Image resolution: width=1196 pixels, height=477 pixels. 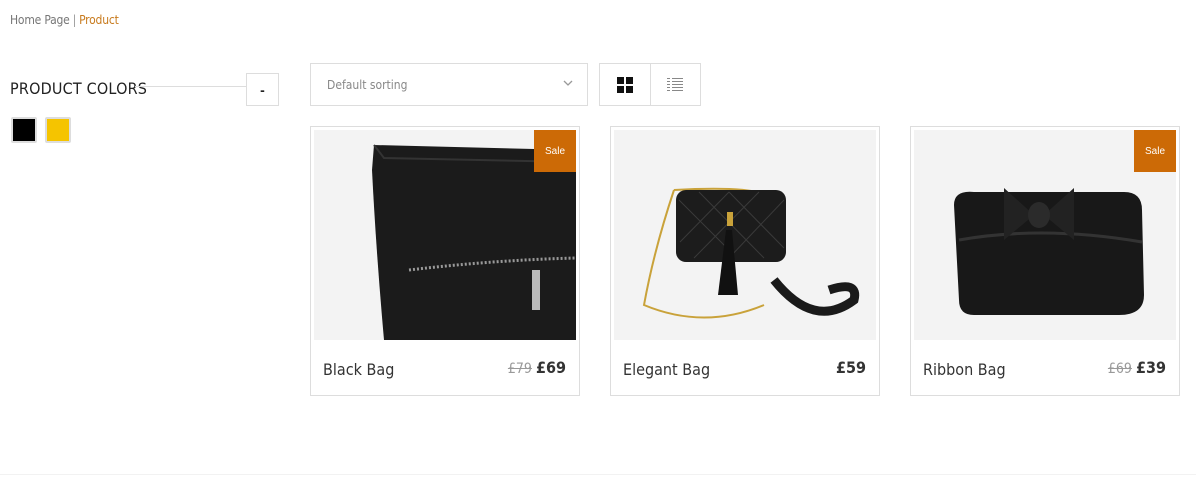 I want to click on product-price: £79 £69, so click(x=537, y=367).